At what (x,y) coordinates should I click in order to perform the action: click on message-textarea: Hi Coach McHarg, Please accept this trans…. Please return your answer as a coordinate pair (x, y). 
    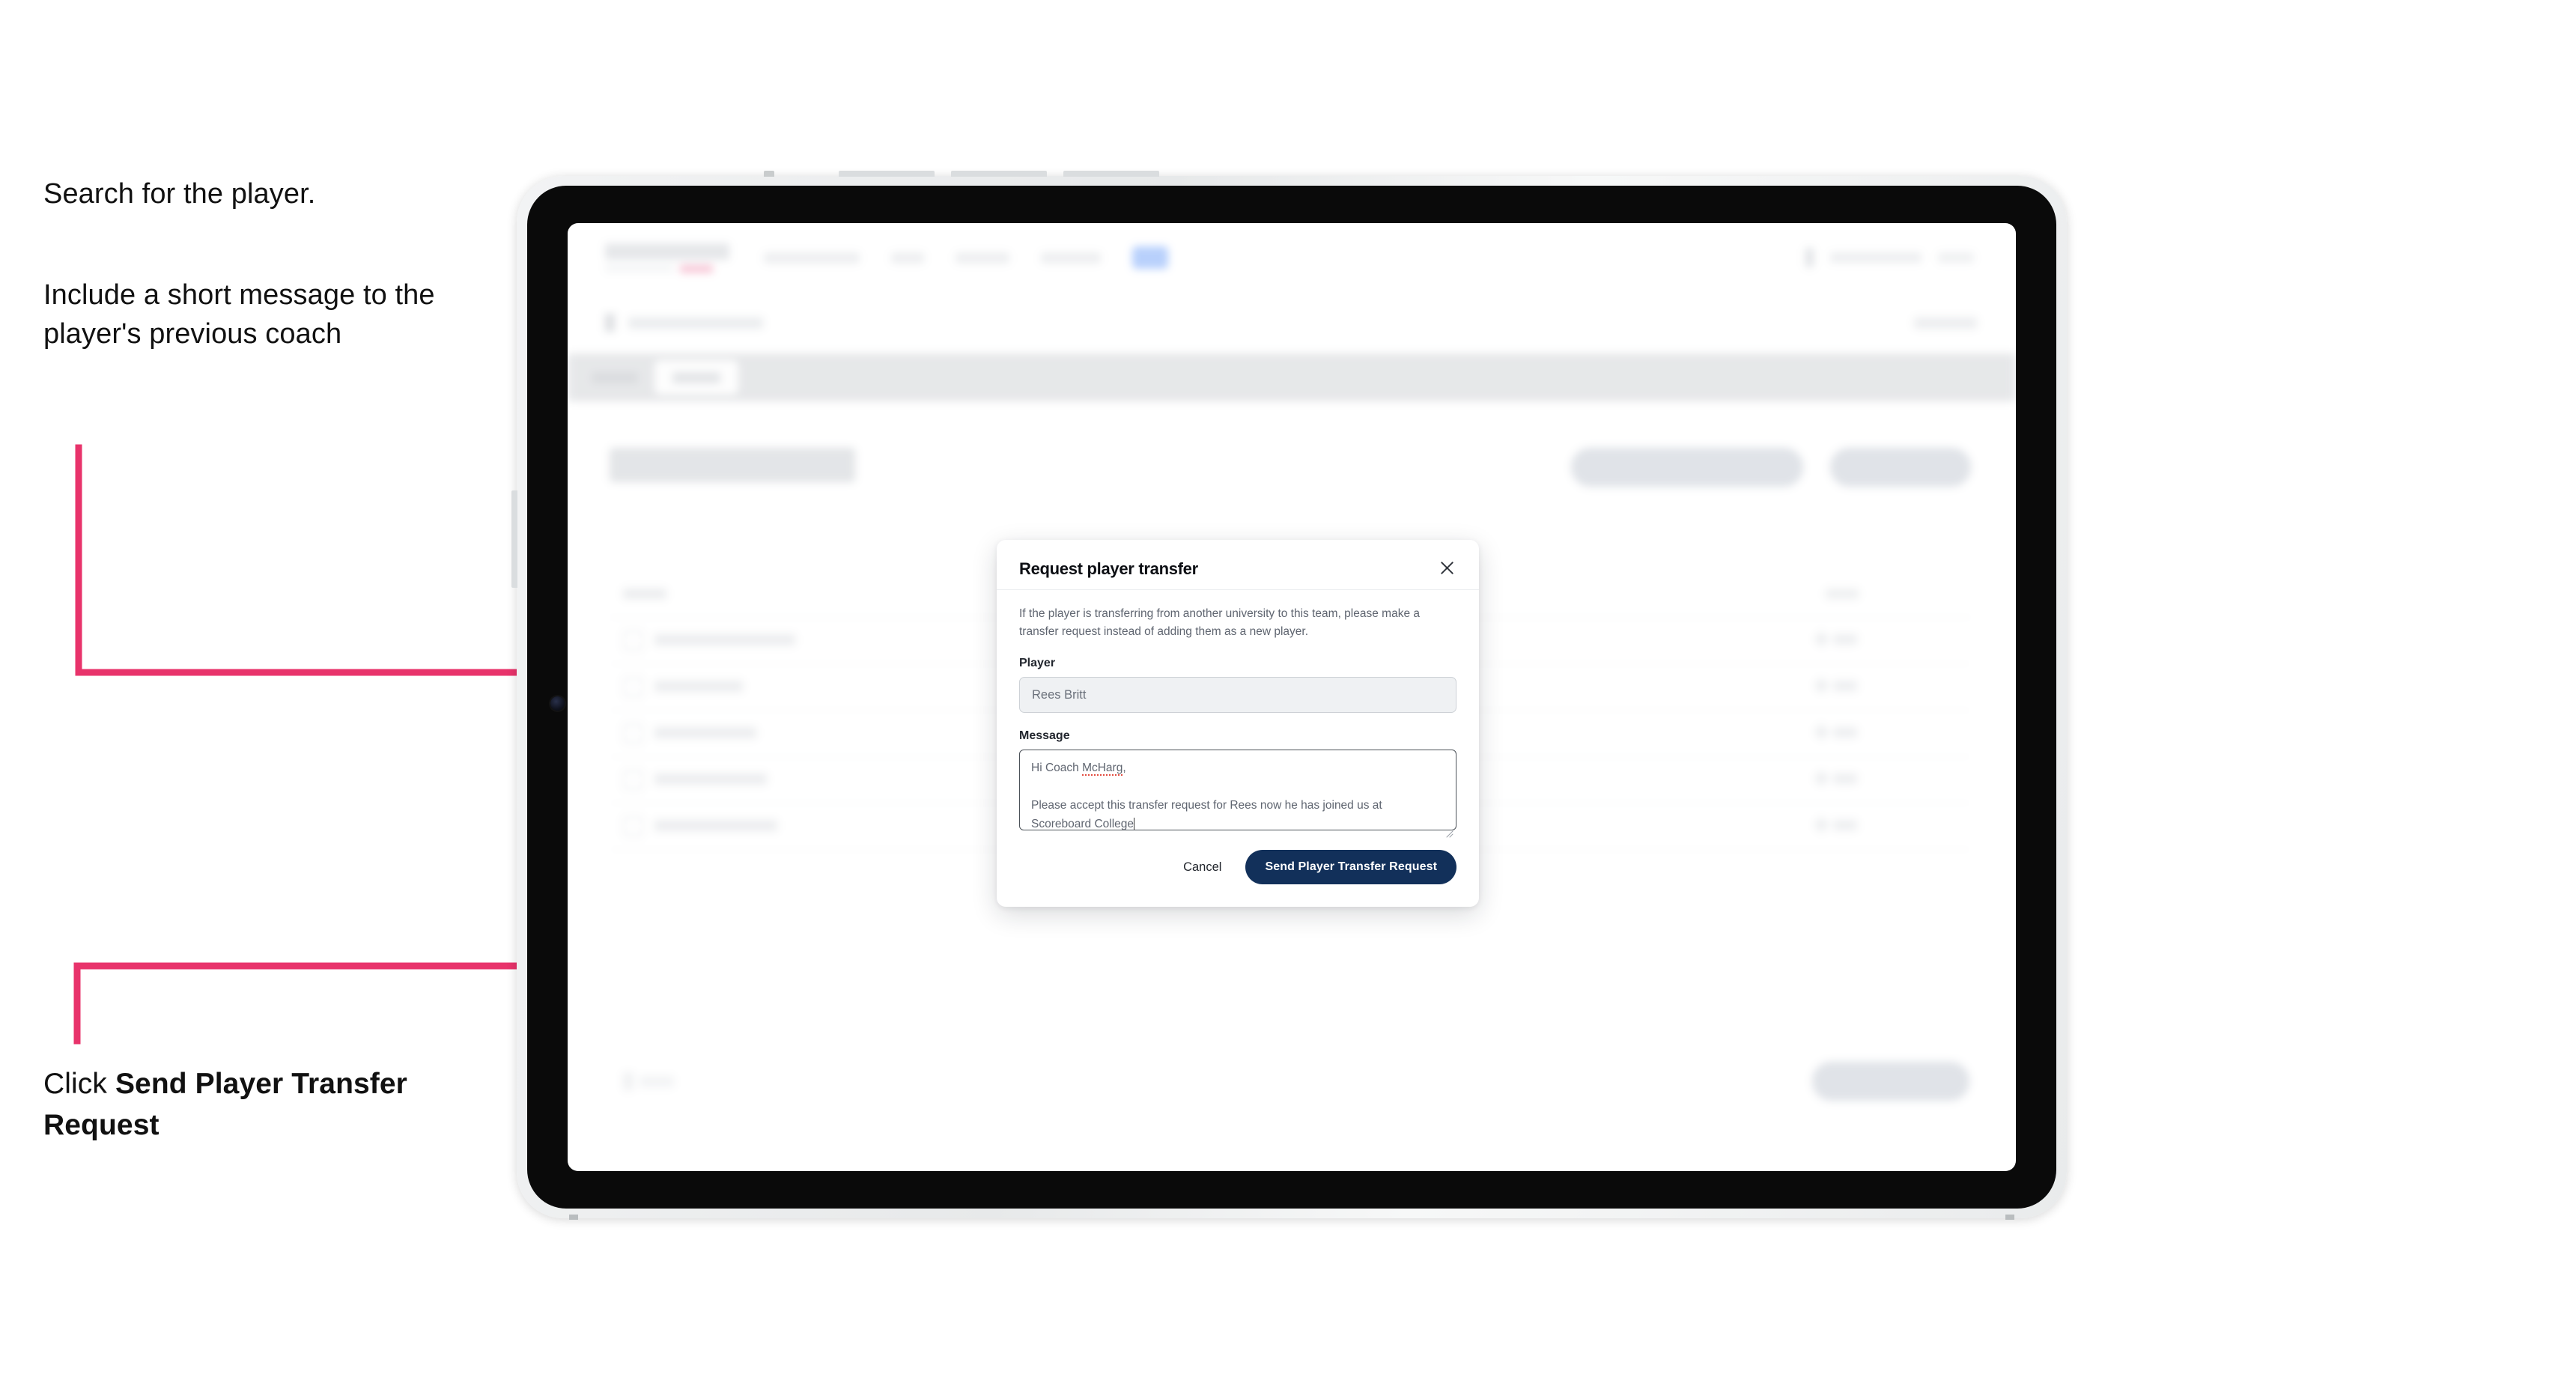
    Looking at the image, I should click on (1237, 790).